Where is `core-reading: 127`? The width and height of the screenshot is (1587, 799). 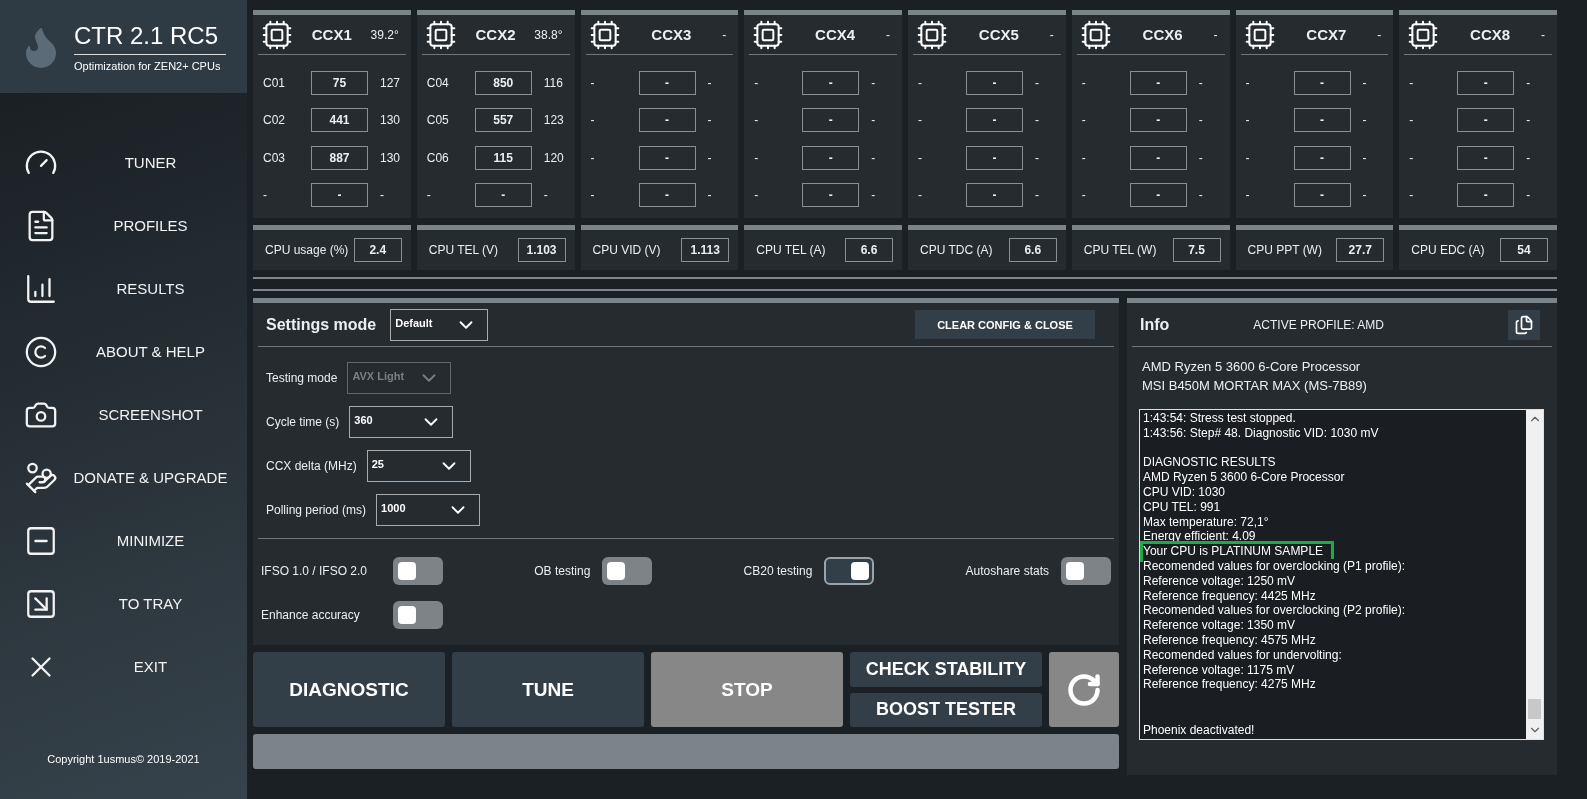 core-reading: 127 is located at coordinates (390, 82).